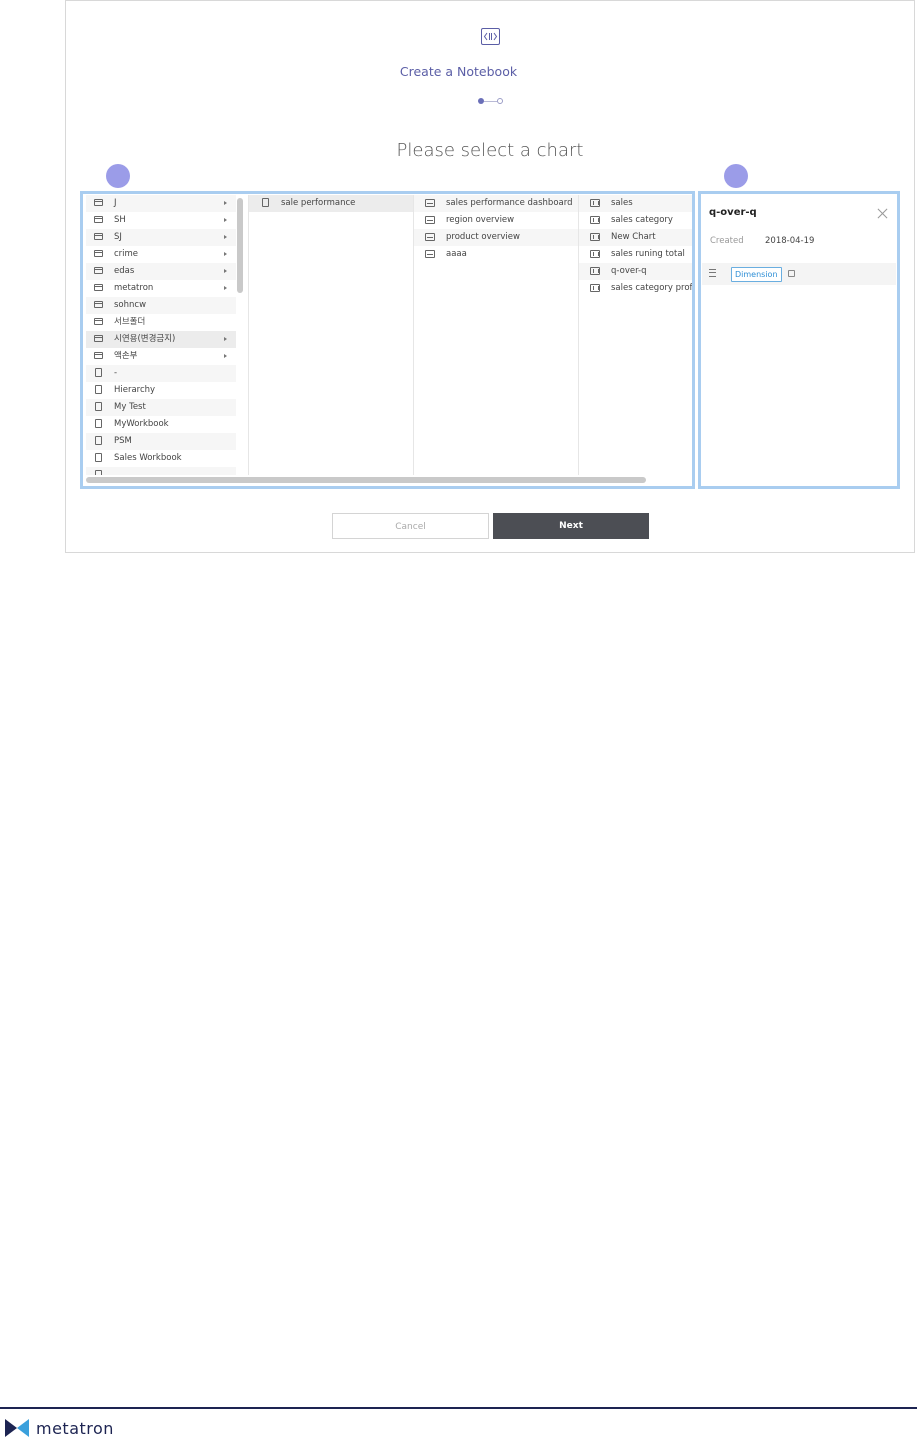  I want to click on list-item: aaaa, so click(496, 254).